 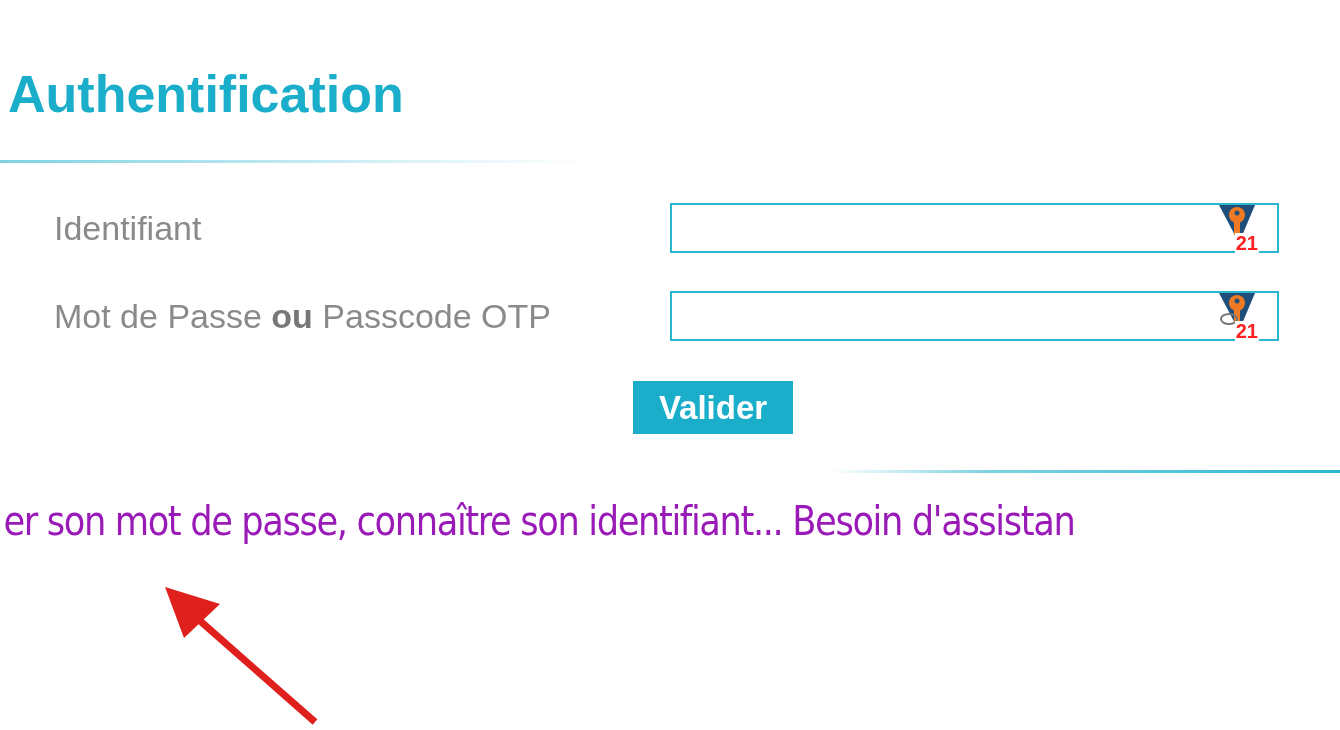 What do you see at coordinates (128, 228) in the screenshot?
I see `field-label: Identifiant` at bounding box center [128, 228].